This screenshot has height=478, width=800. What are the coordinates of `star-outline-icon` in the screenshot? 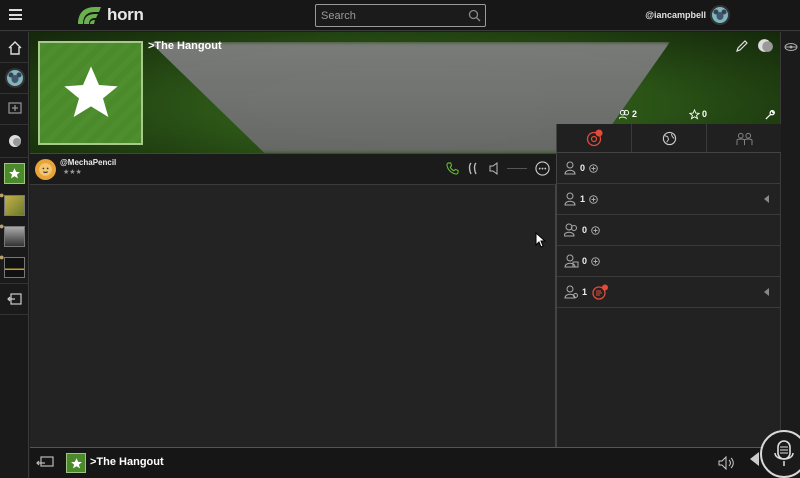 It's located at (695, 114).